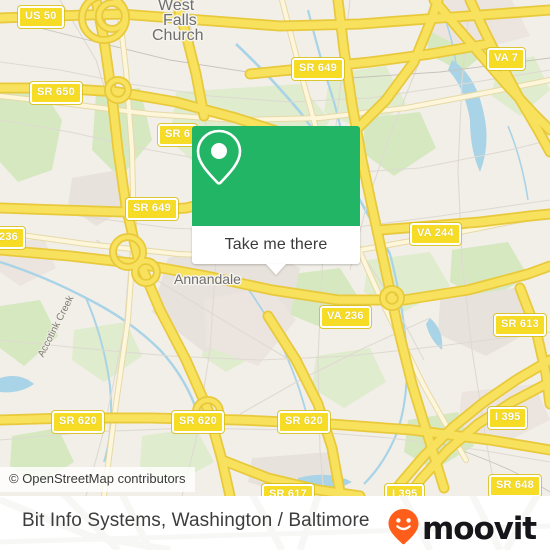  I want to click on osm-attribution: © OpenStreetMap contributors, so click(97, 479).